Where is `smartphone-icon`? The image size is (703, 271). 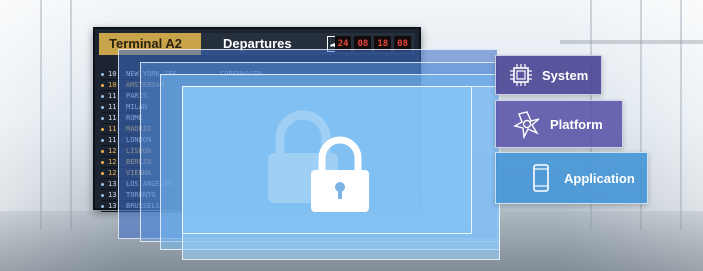 smartphone-icon is located at coordinates (541, 178).